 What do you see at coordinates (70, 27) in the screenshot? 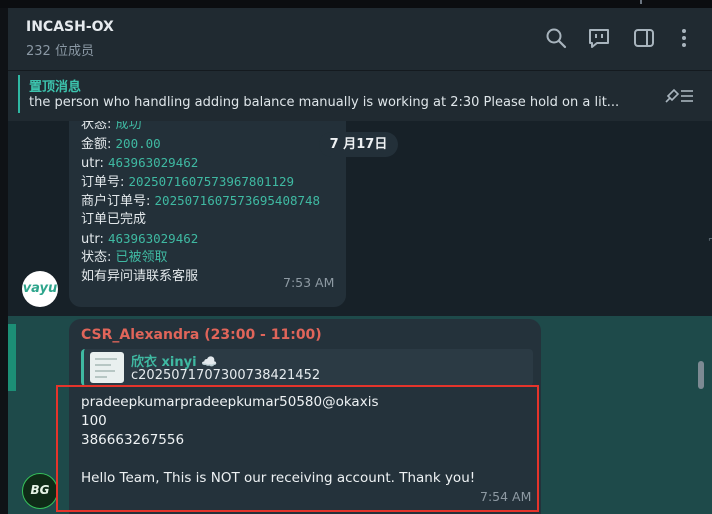
I see `chat-title: INCASH-OX` at bounding box center [70, 27].